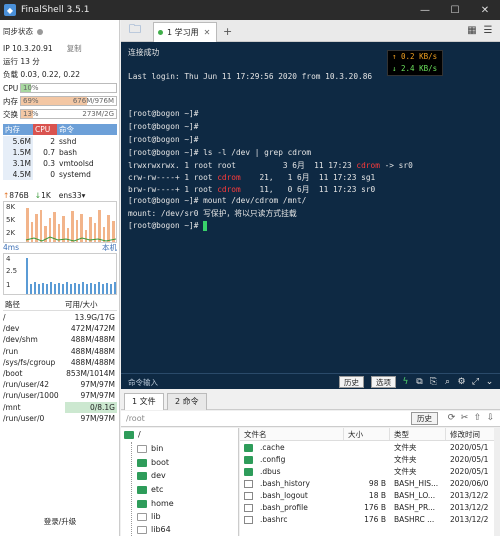 This screenshot has height=536, width=500. I want to click on mem-label: 内存, so click(10, 101).